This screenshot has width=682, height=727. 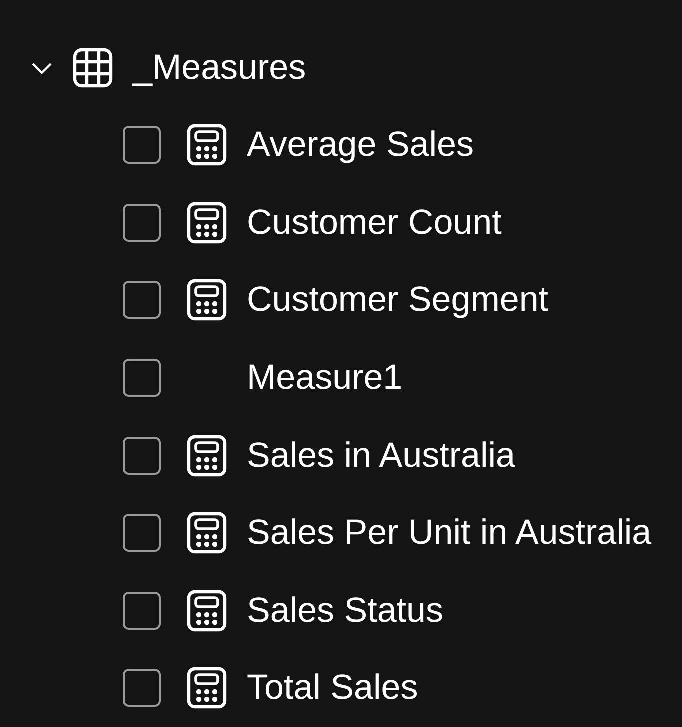 I want to click on field-name: Total Sales, so click(x=332, y=688).